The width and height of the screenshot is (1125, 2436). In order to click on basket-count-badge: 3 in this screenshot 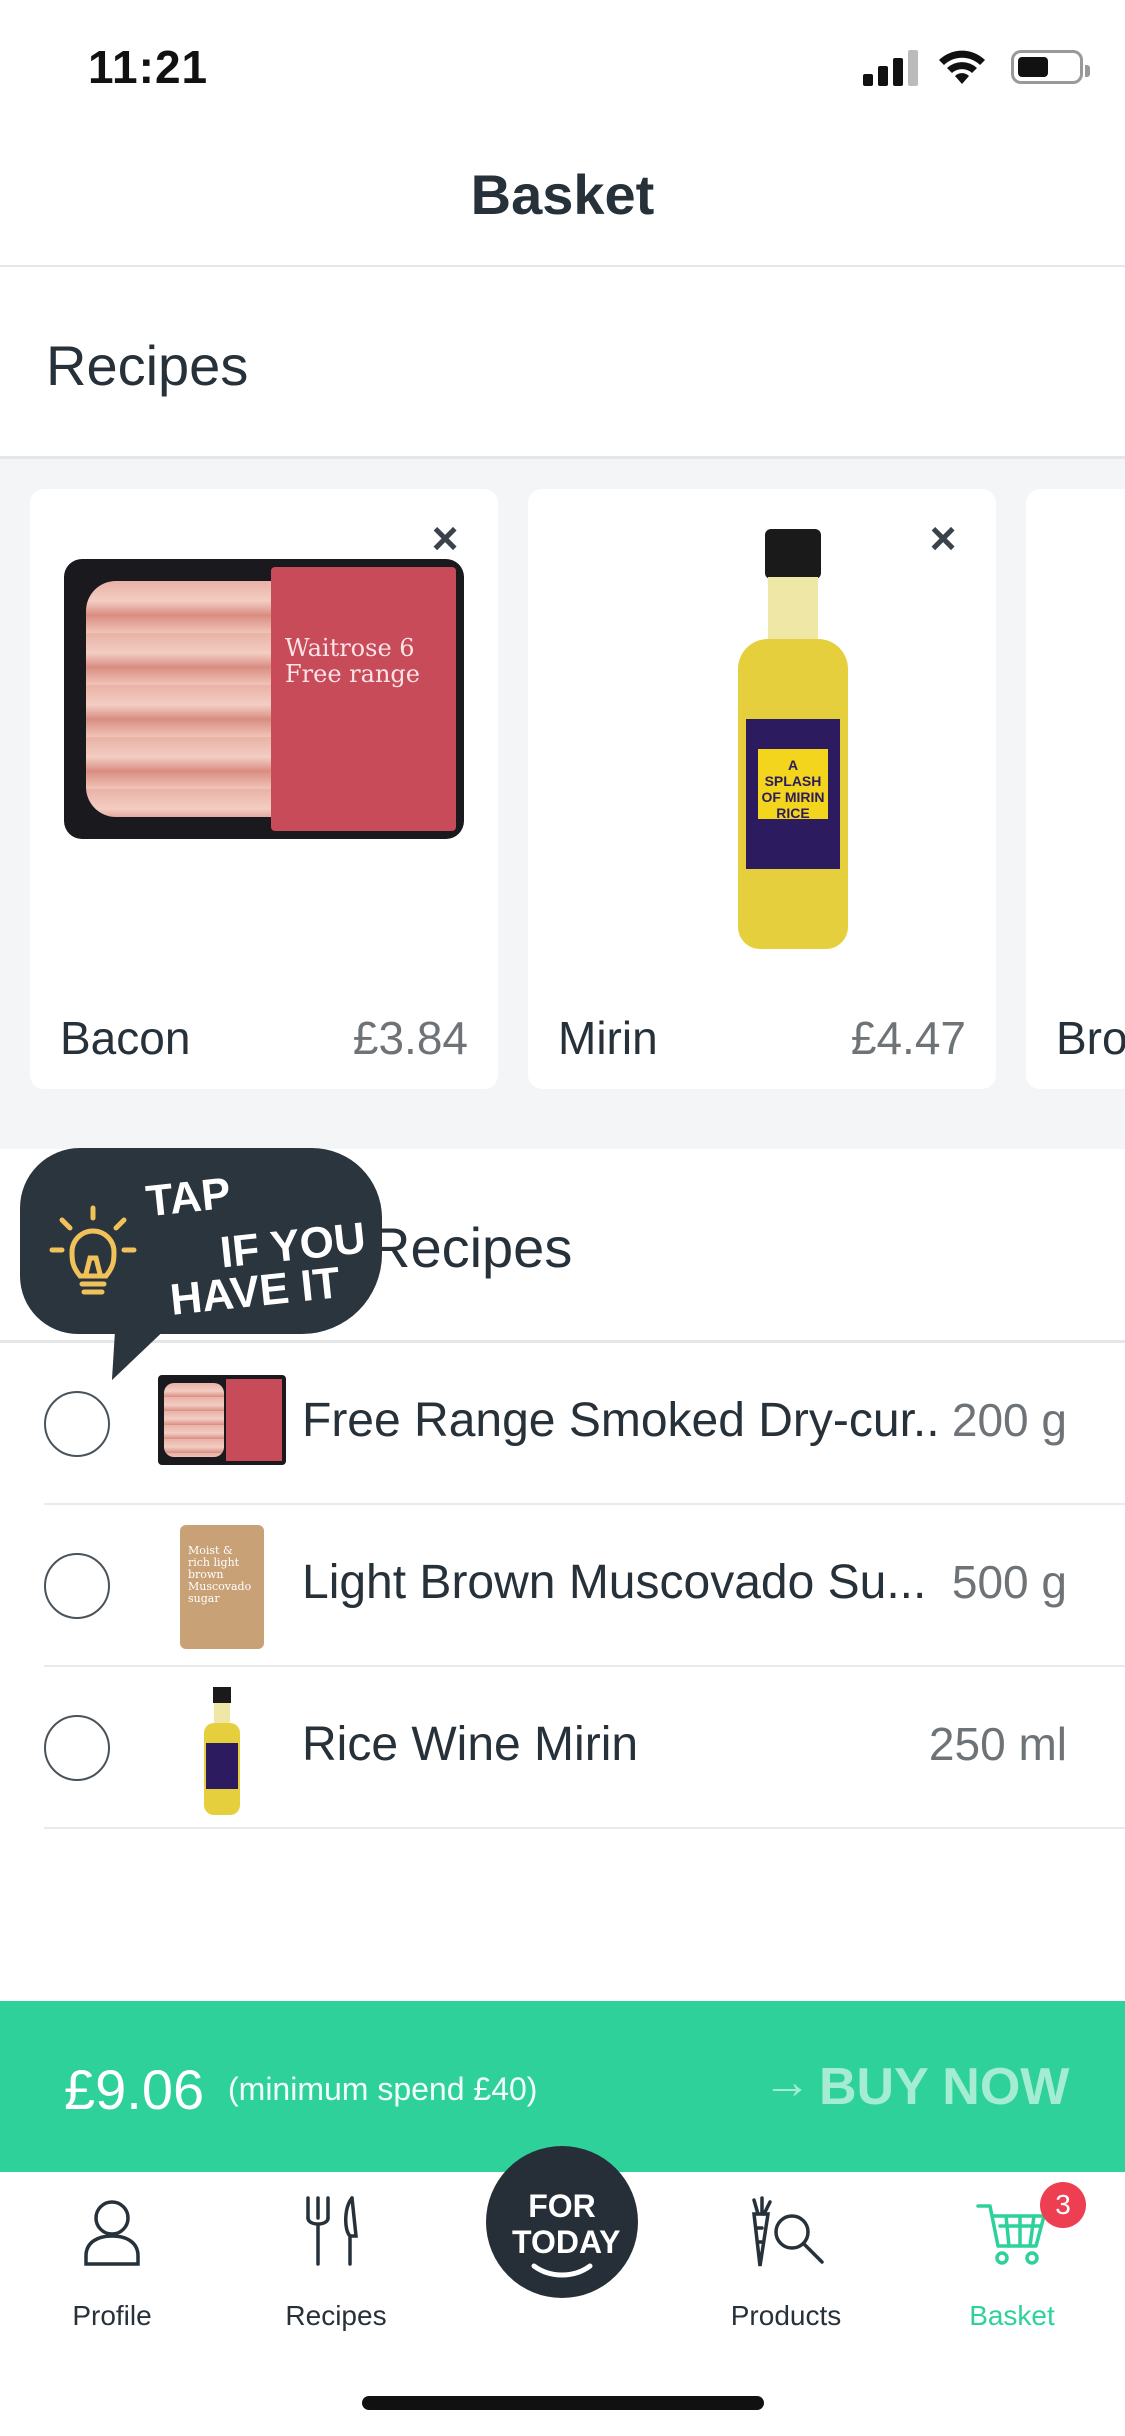, I will do `click(1063, 2205)`.